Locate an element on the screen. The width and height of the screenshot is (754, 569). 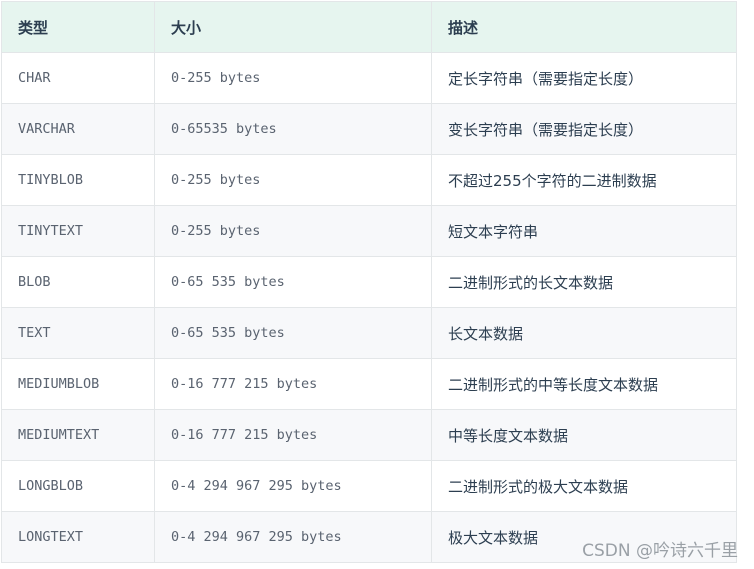
type-cell: VARCHAR is located at coordinates (78, 129).